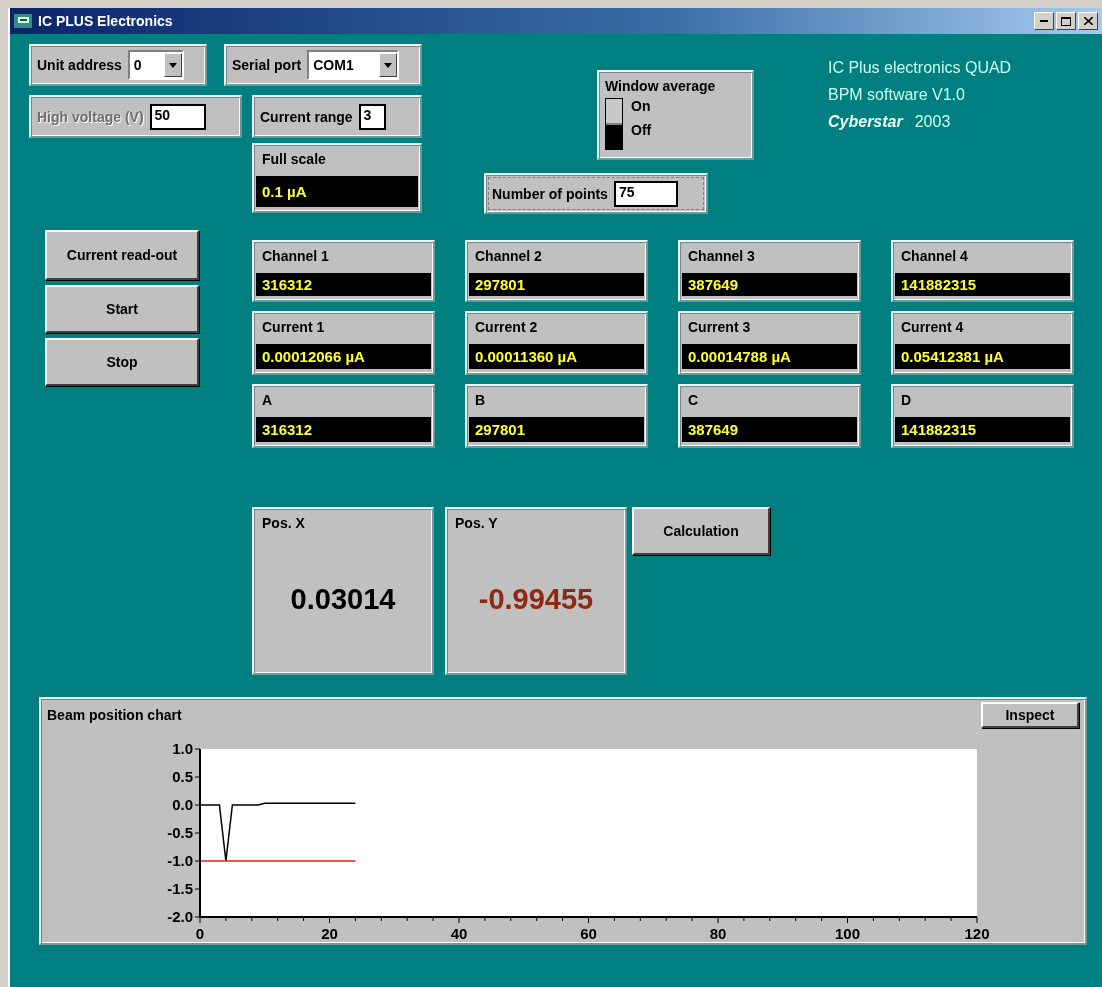 The width and height of the screenshot is (1102, 987). Describe the element at coordinates (480, 400) in the screenshot. I see `readout-label: B` at that location.